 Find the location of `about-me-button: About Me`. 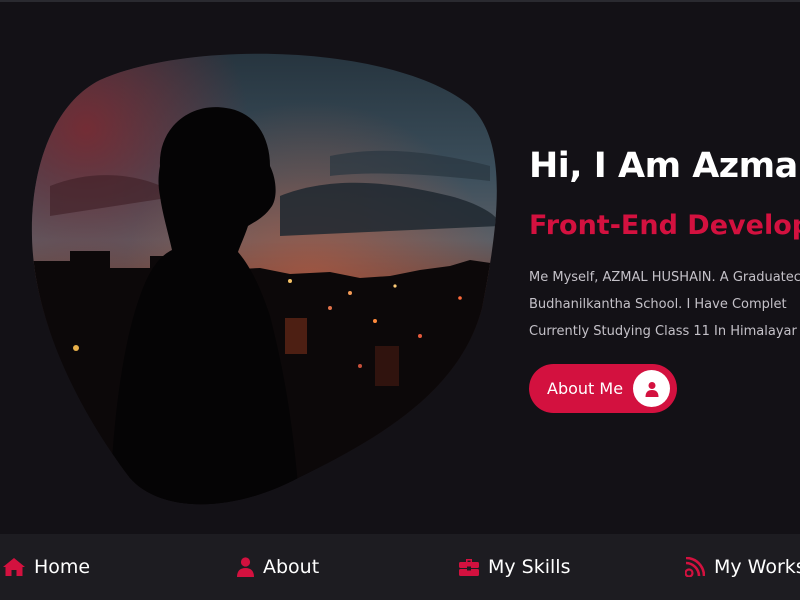

about-me-button: About Me is located at coordinates (603, 388).